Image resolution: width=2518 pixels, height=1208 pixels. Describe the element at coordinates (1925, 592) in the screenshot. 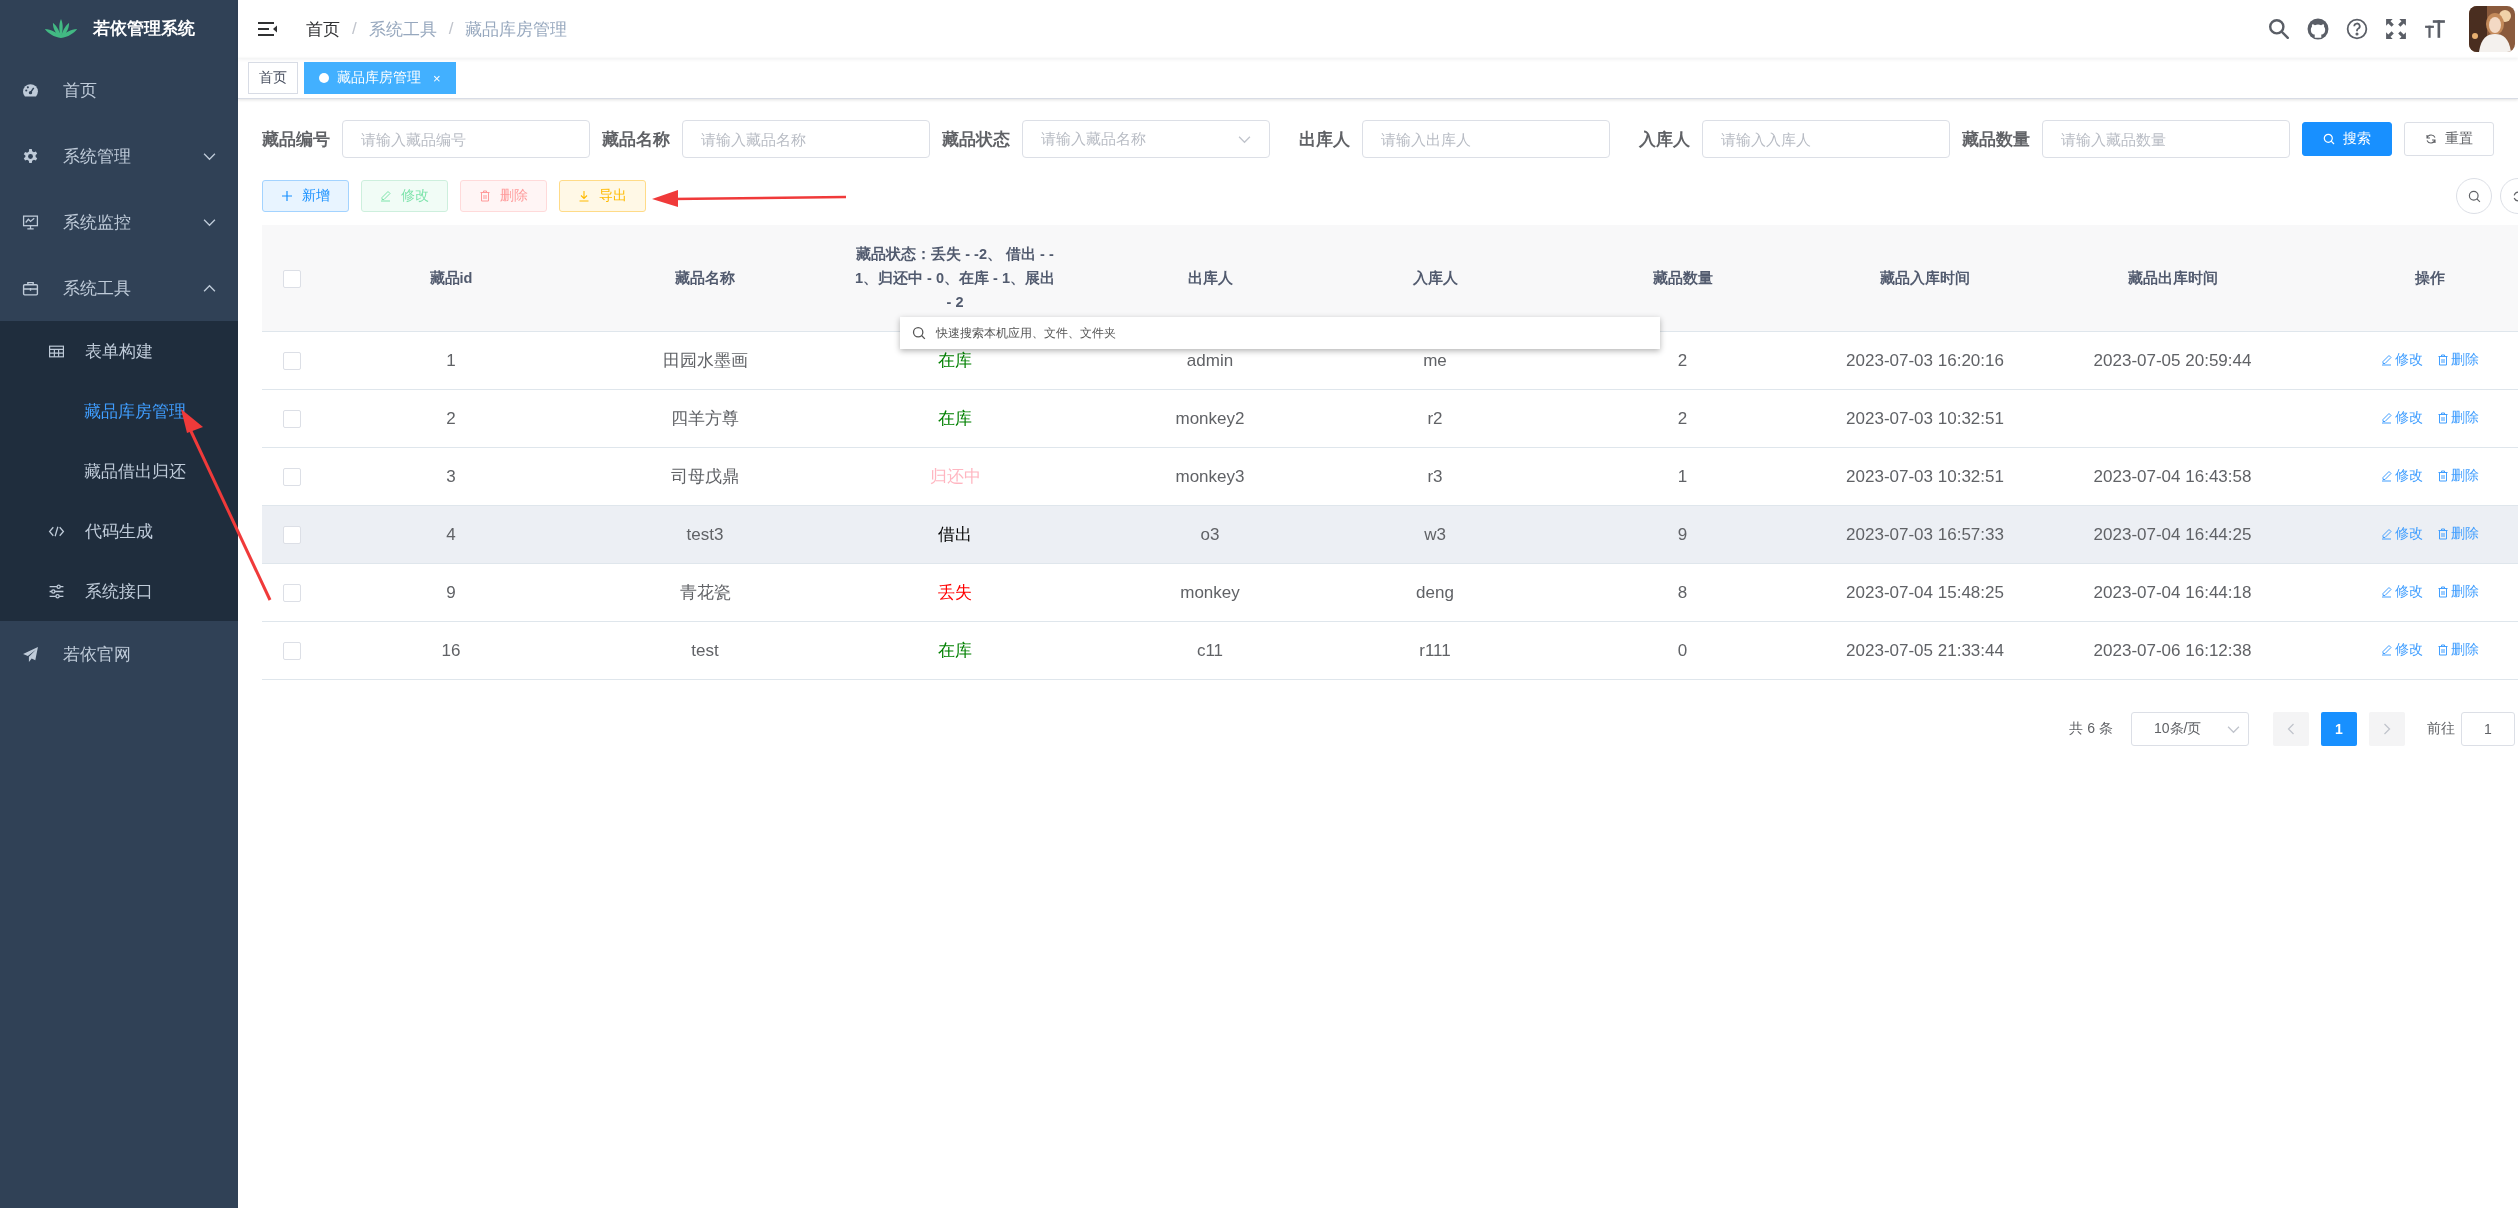

I see `table-cell: 2023-07-04 15:48:25` at that location.